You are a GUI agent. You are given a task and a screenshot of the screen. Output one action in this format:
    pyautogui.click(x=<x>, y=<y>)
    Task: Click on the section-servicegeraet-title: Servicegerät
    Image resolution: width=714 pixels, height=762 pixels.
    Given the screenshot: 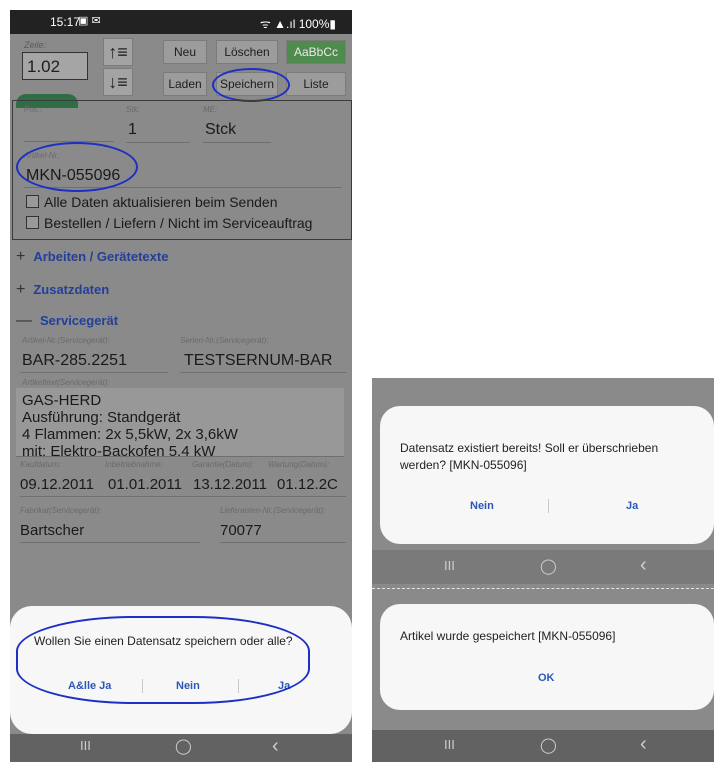 What is the action you would take?
    pyautogui.click(x=79, y=320)
    